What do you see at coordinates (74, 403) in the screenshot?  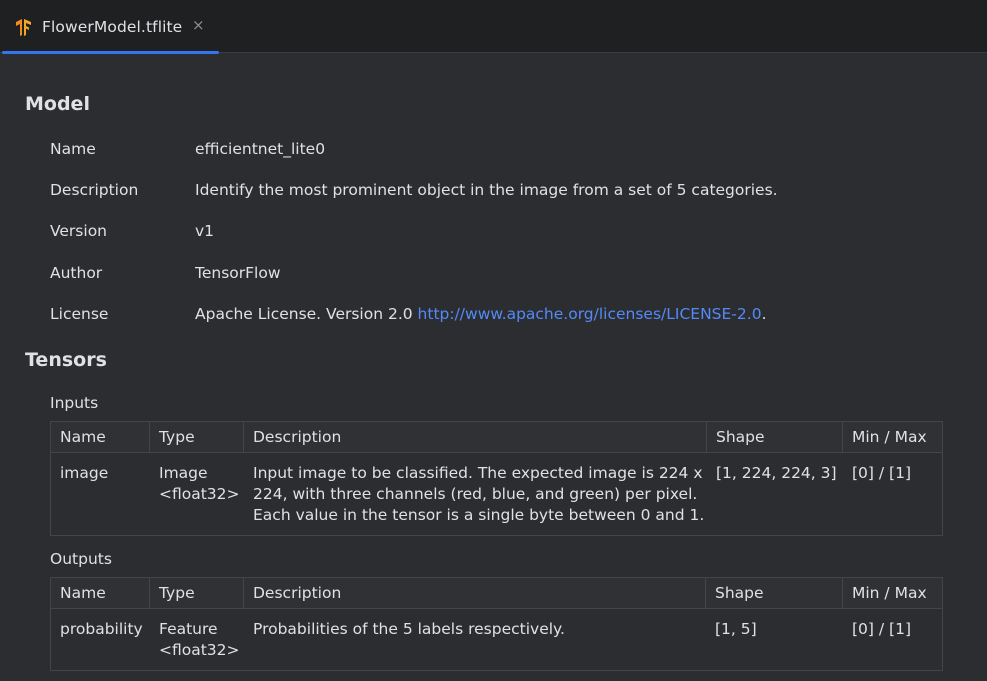 I see `inputs-label: Inputs` at bounding box center [74, 403].